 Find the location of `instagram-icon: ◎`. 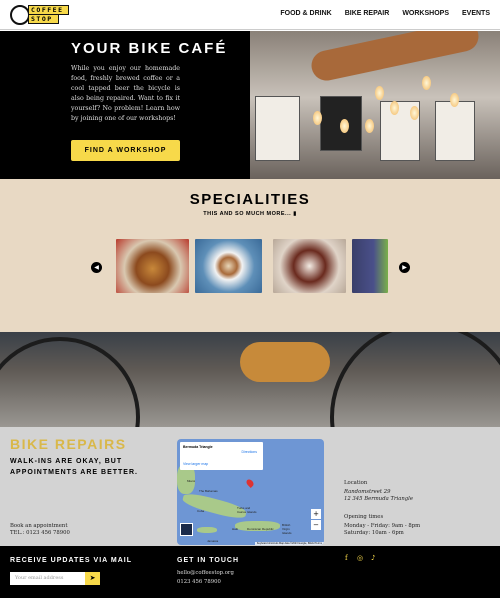

instagram-icon: ◎ is located at coordinates (360, 558).